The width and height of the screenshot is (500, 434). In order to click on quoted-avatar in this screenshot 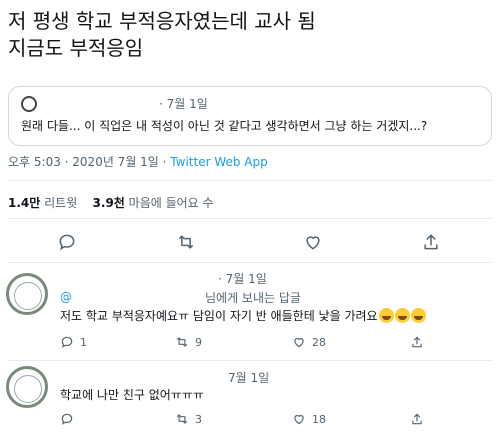, I will do `click(29, 104)`.